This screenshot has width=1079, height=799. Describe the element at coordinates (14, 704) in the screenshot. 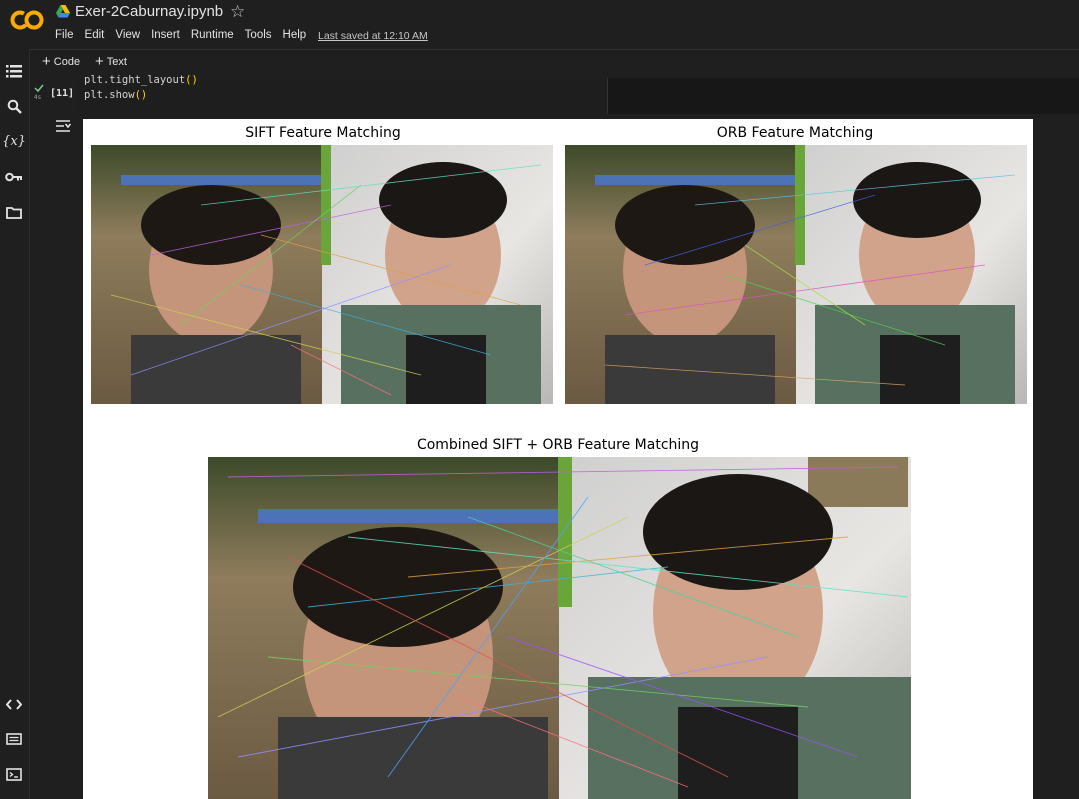

I see `code-snippets-icon` at that location.